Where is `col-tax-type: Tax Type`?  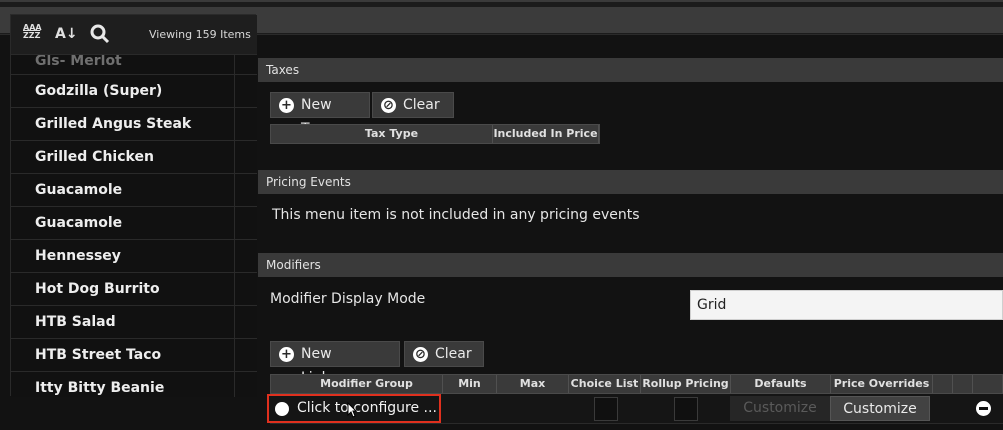
col-tax-type: Tax Type is located at coordinates (392, 134).